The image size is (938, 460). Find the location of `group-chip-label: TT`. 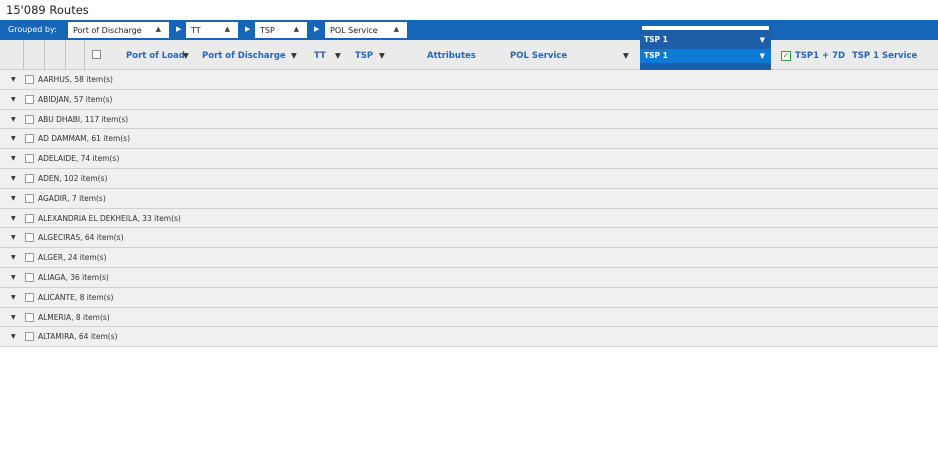

group-chip-label: TT is located at coordinates (196, 30).